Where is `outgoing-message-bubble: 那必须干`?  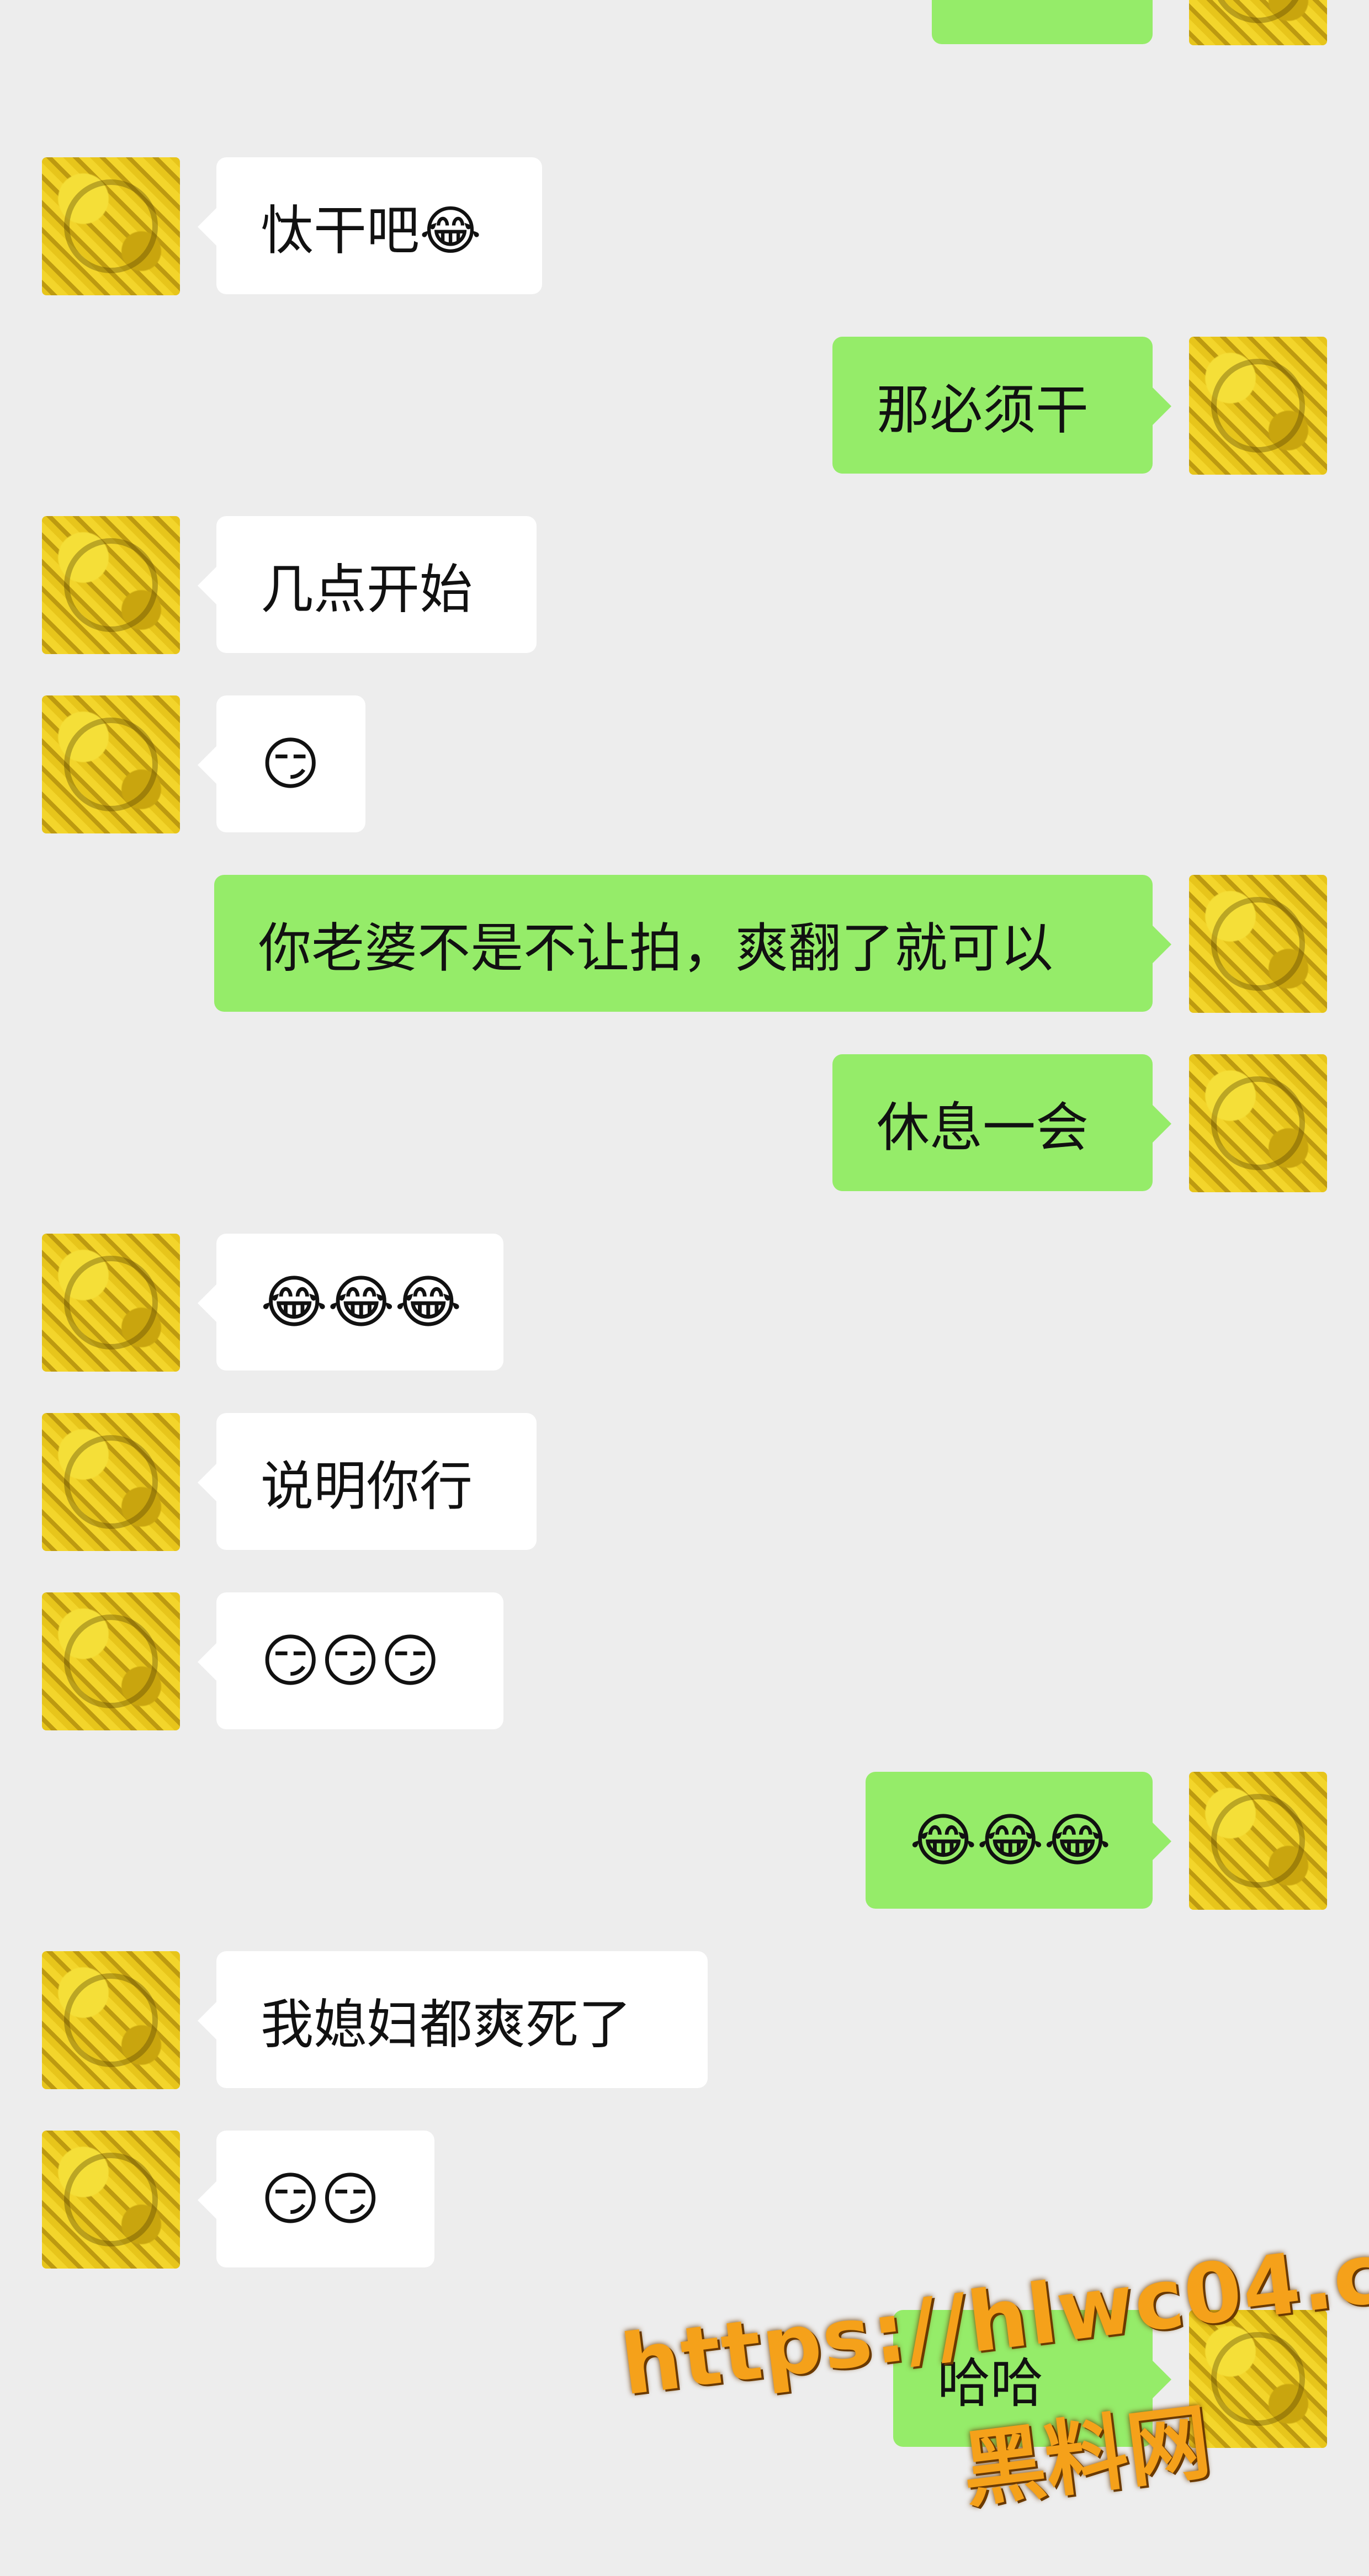
outgoing-message-bubble: 那必须干 is located at coordinates (1001, 405).